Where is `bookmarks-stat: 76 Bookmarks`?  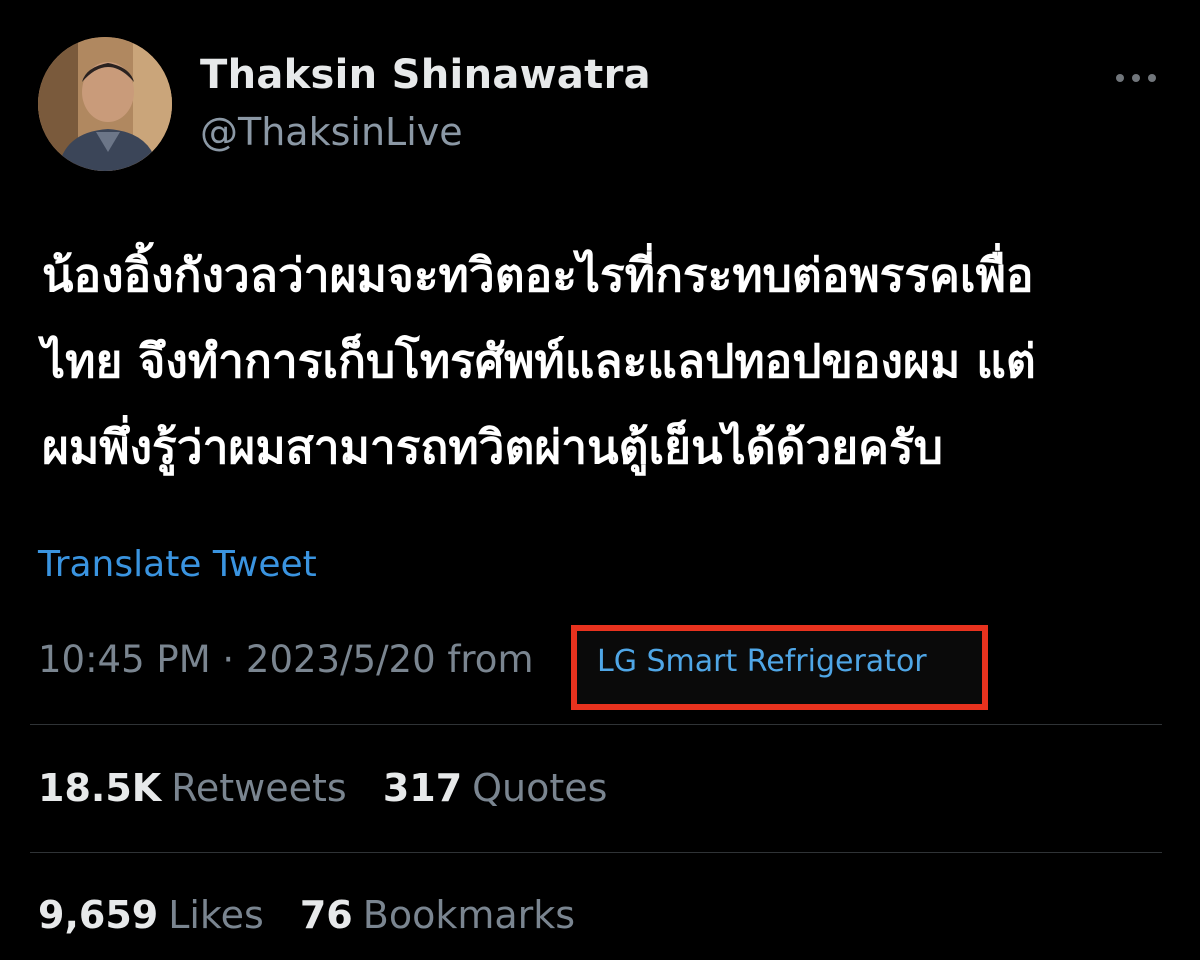
bookmarks-stat: 76 Bookmarks is located at coordinates (437, 915).